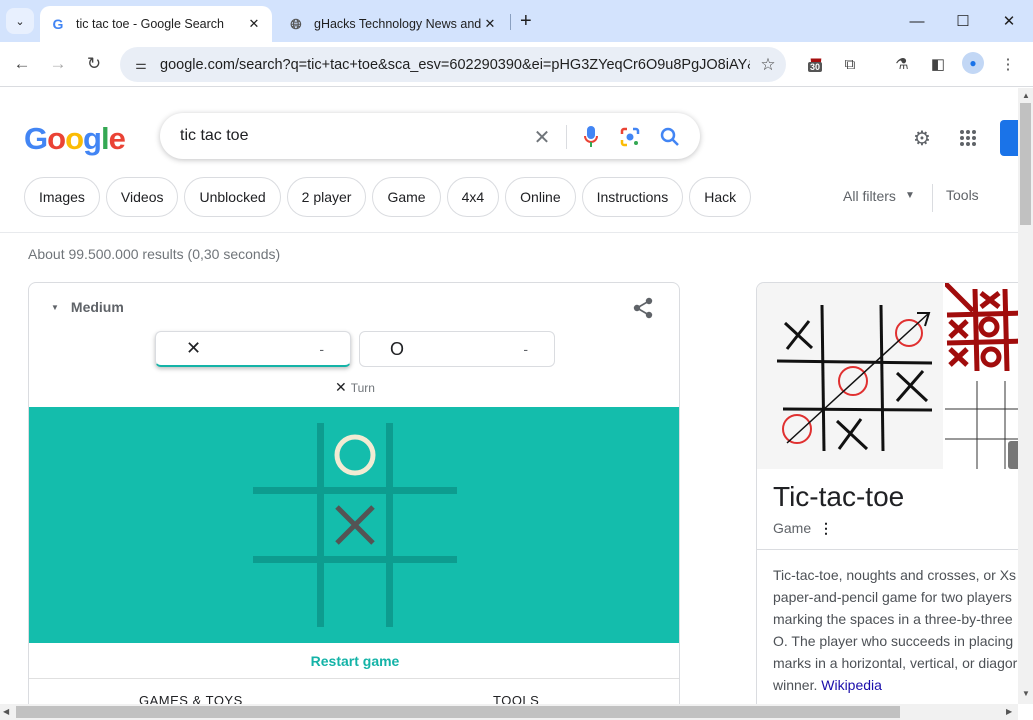 The width and height of the screenshot is (1033, 720). I want to click on tab-search-button: ⌄, so click(20, 21).